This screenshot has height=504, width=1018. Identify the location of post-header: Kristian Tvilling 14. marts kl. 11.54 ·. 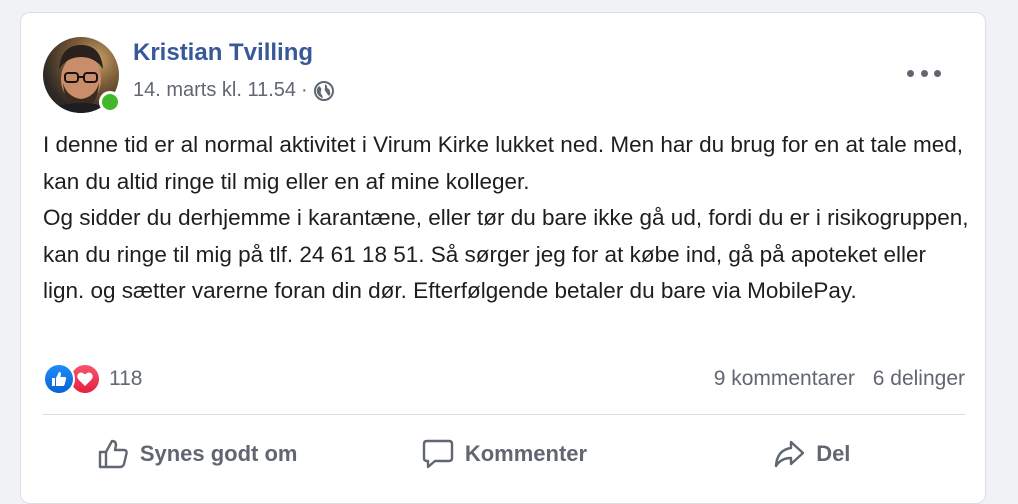
(503, 75).